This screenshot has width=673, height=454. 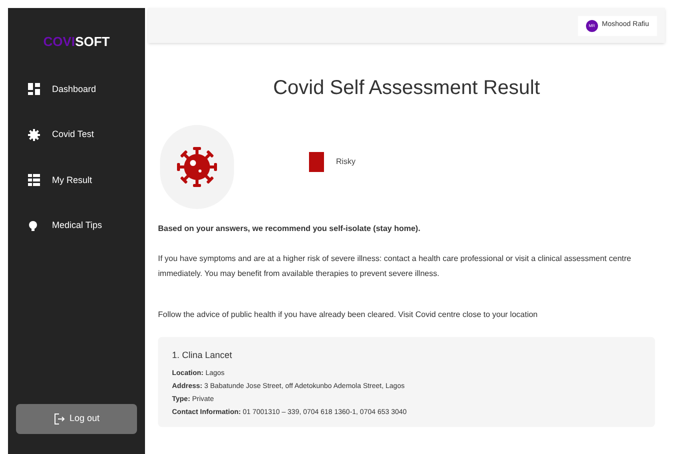 What do you see at coordinates (76, 134) in the screenshot?
I see `nav-item: Covid Test` at bounding box center [76, 134].